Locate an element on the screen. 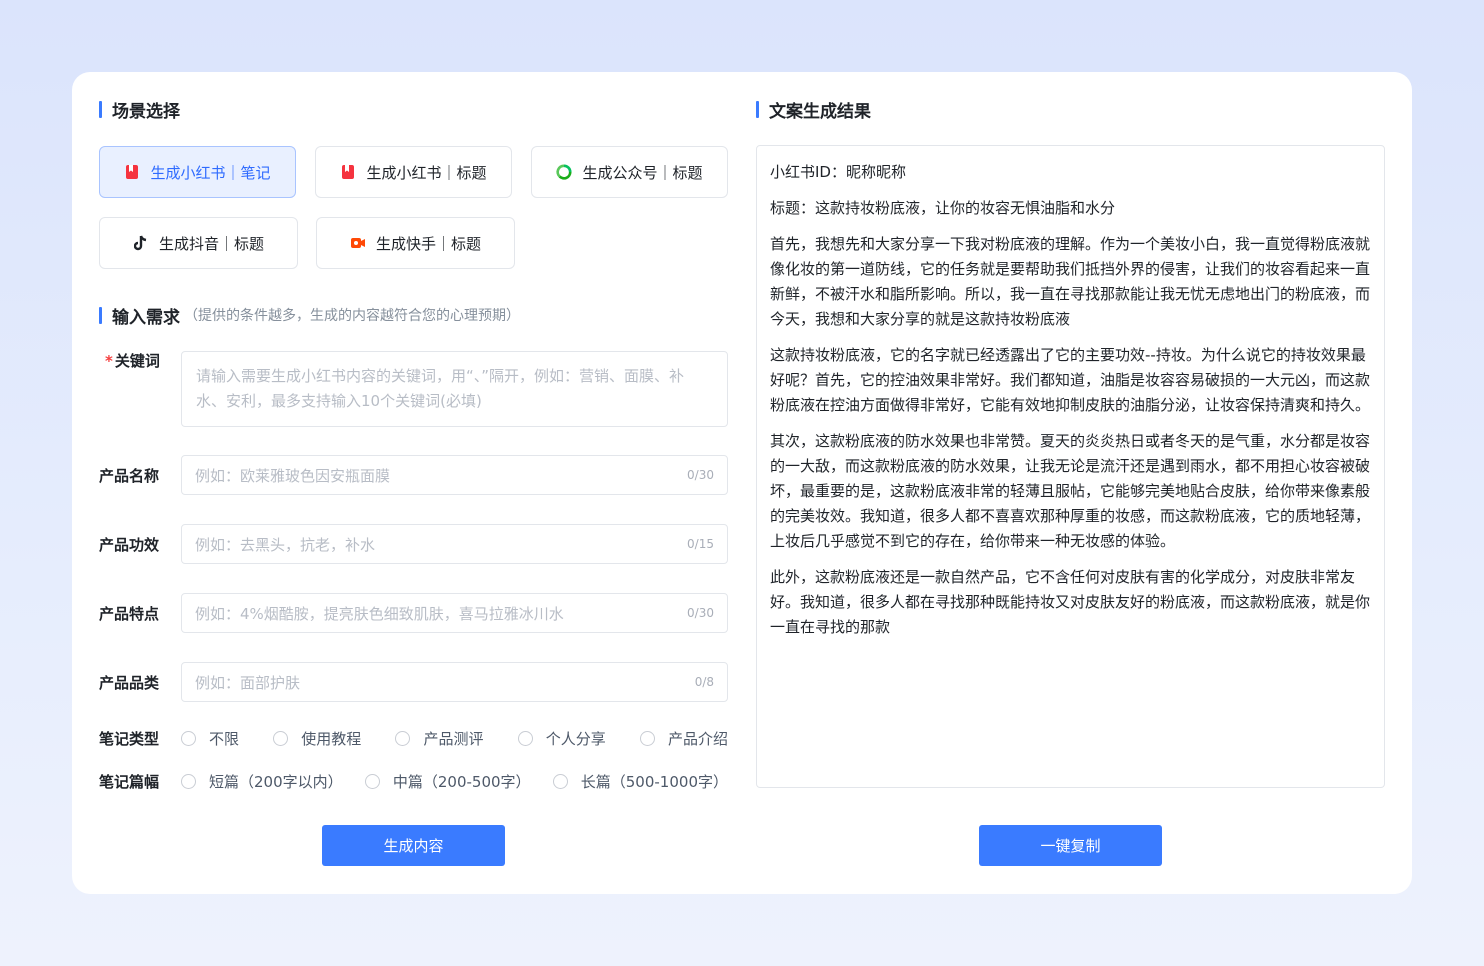 The height and width of the screenshot is (966, 1484). note-type-radio-group: 不限 使用教程 产品测评 个人分享 产品介绍 is located at coordinates (454, 738).